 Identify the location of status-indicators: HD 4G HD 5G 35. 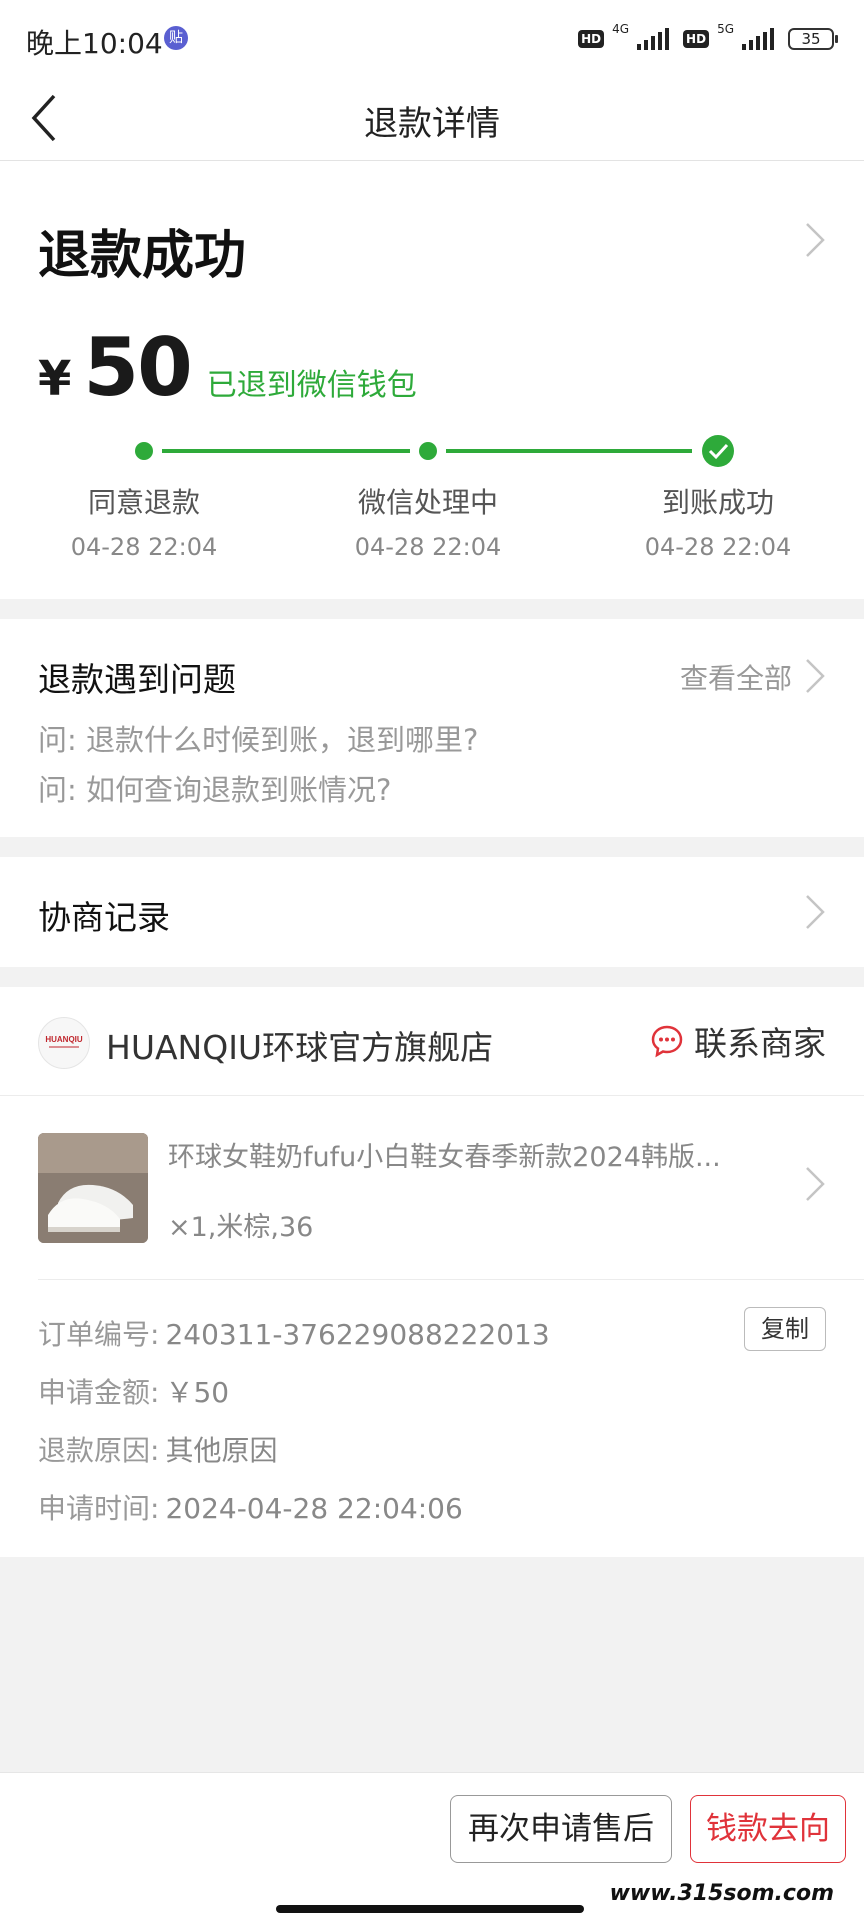
(708, 39).